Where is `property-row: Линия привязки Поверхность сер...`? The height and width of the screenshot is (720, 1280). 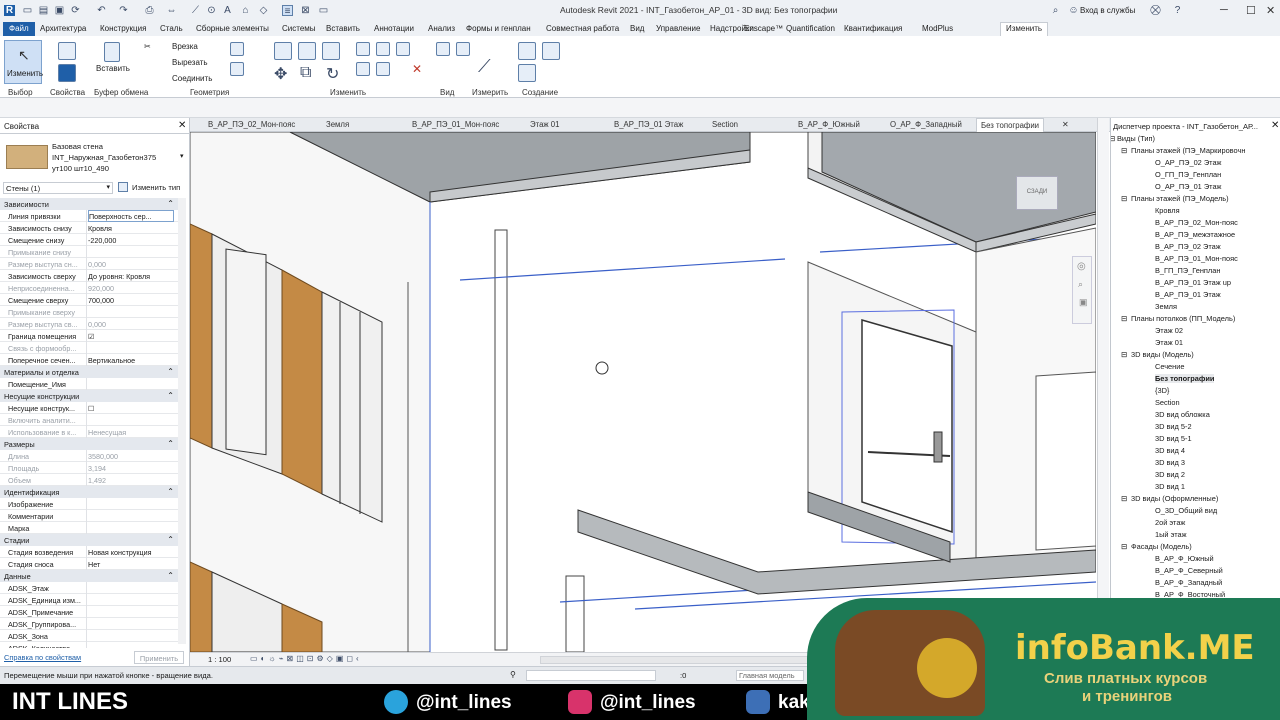
property-row: Линия привязки Поверхность сер... is located at coordinates (89, 216).